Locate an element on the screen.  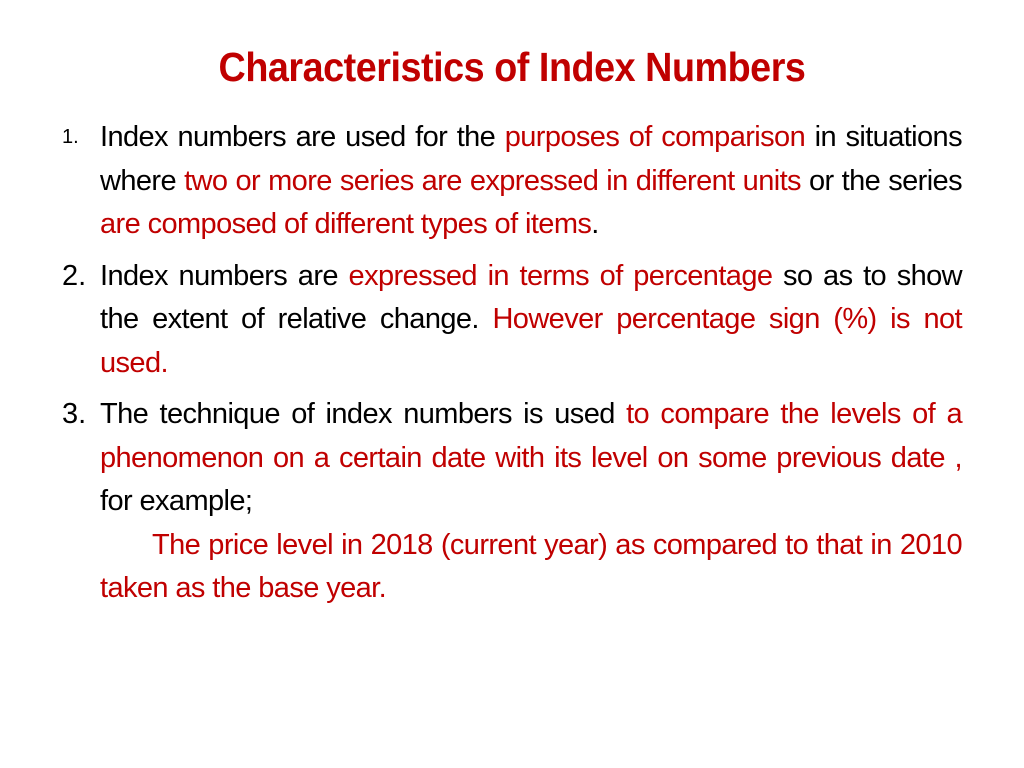
text-segment: Index numbers are used for the is located at coordinates (302, 137).